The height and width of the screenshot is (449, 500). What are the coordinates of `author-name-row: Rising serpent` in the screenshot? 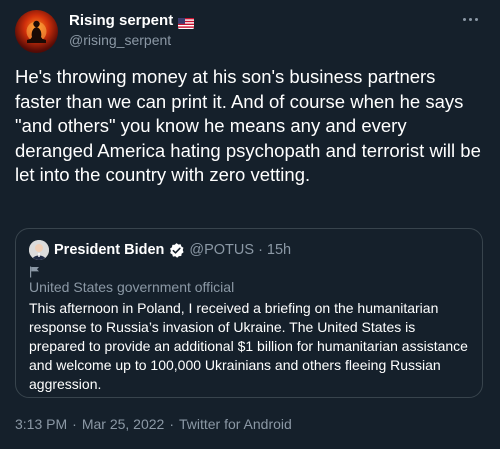 It's located at (132, 20).